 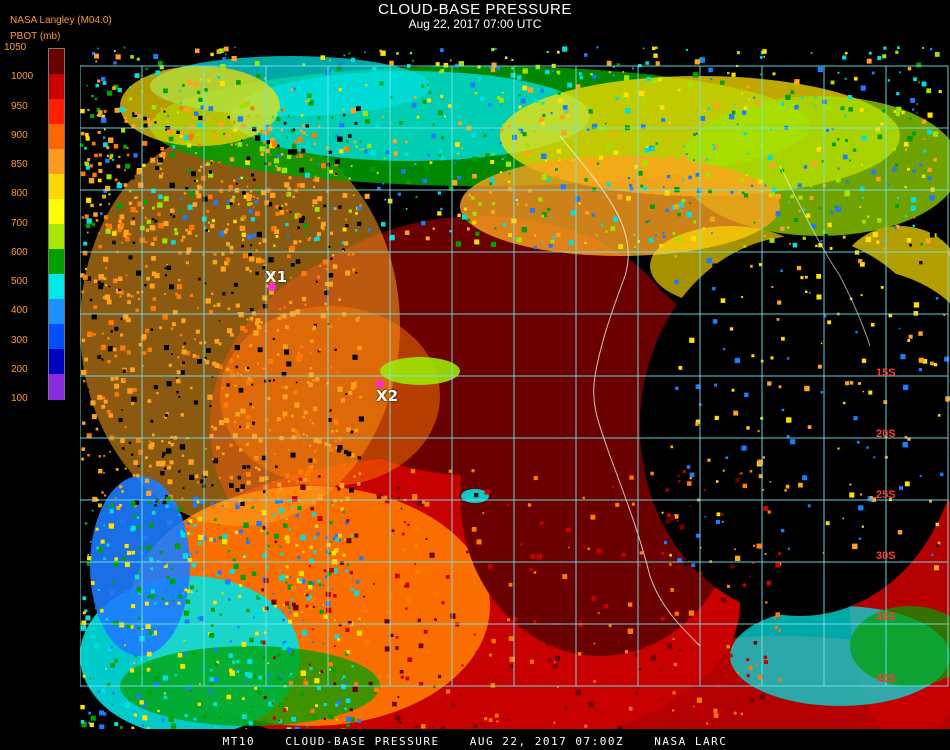 What do you see at coordinates (19, 281) in the screenshot?
I see `legend-tick-label: 500` at bounding box center [19, 281].